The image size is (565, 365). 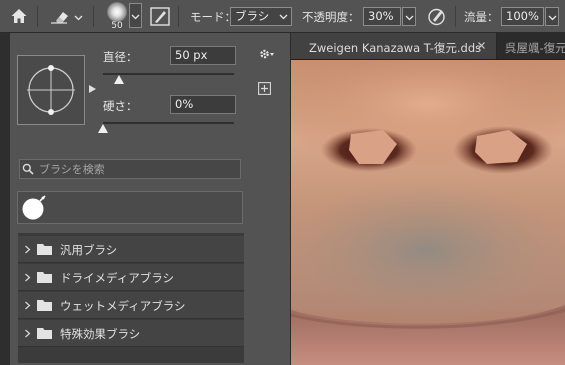 I want to click on brush-folder-row: 特殊効果ブラシ, so click(x=131, y=333).